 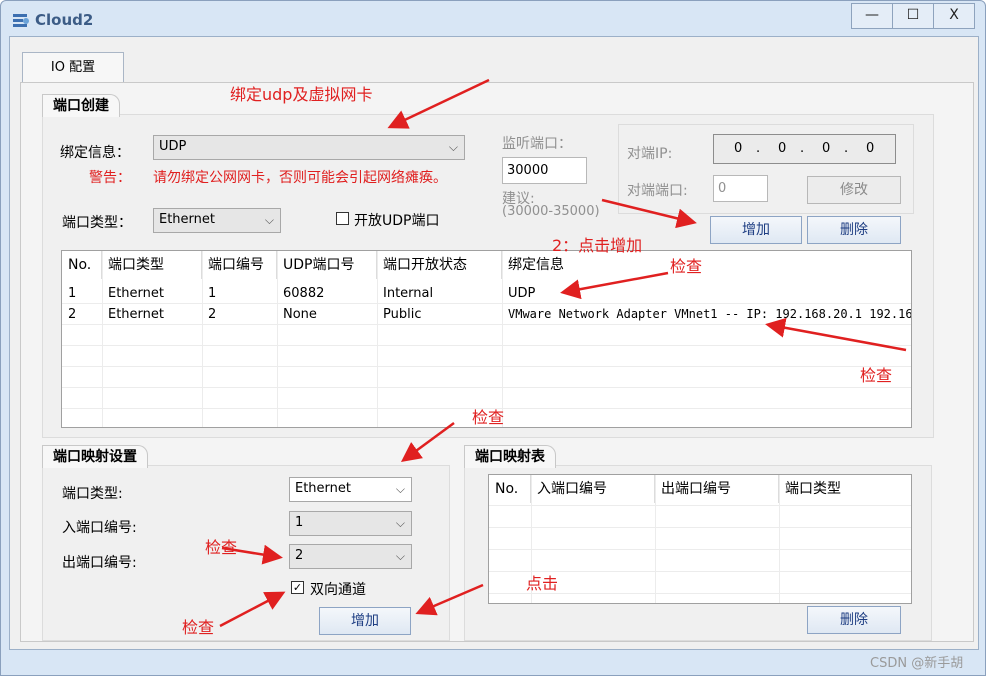 What do you see at coordinates (221, 547) in the screenshot?
I see `annotation-check-4: 检查` at bounding box center [221, 547].